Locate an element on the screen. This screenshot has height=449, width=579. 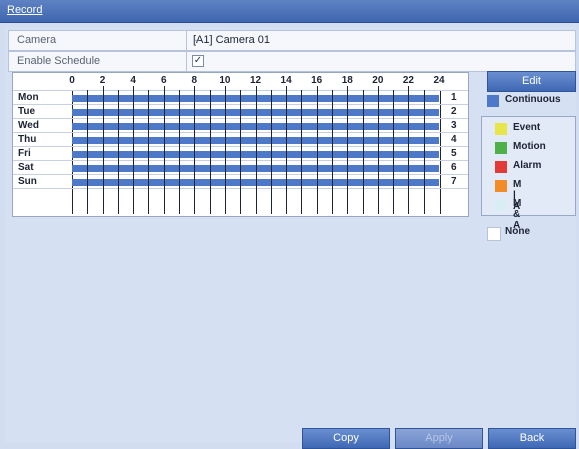
legend-label: None is located at coordinates (517, 231).